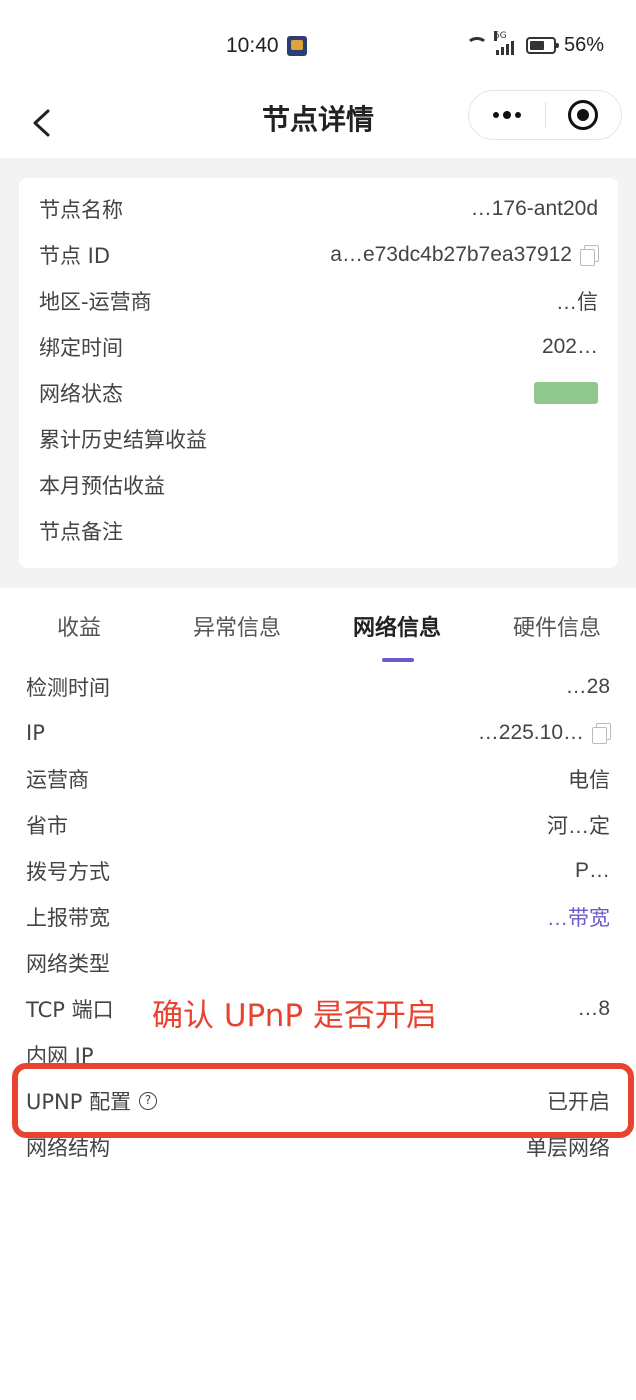 This screenshot has width=636, height=1400. What do you see at coordinates (318, 917) in the screenshot?
I see `net-row-bandwidth: 上报带宽 …带宽` at bounding box center [318, 917].